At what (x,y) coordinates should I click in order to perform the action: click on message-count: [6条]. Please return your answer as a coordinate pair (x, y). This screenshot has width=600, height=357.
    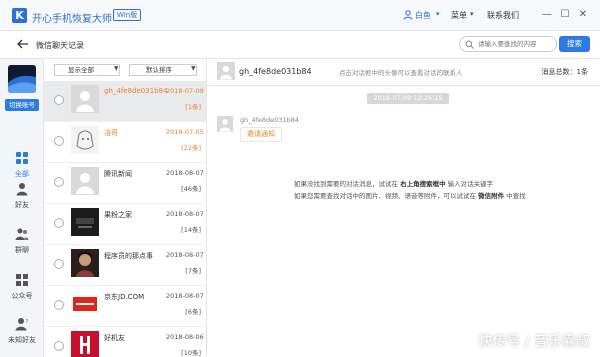
    Looking at the image, I should click on (193, 312).